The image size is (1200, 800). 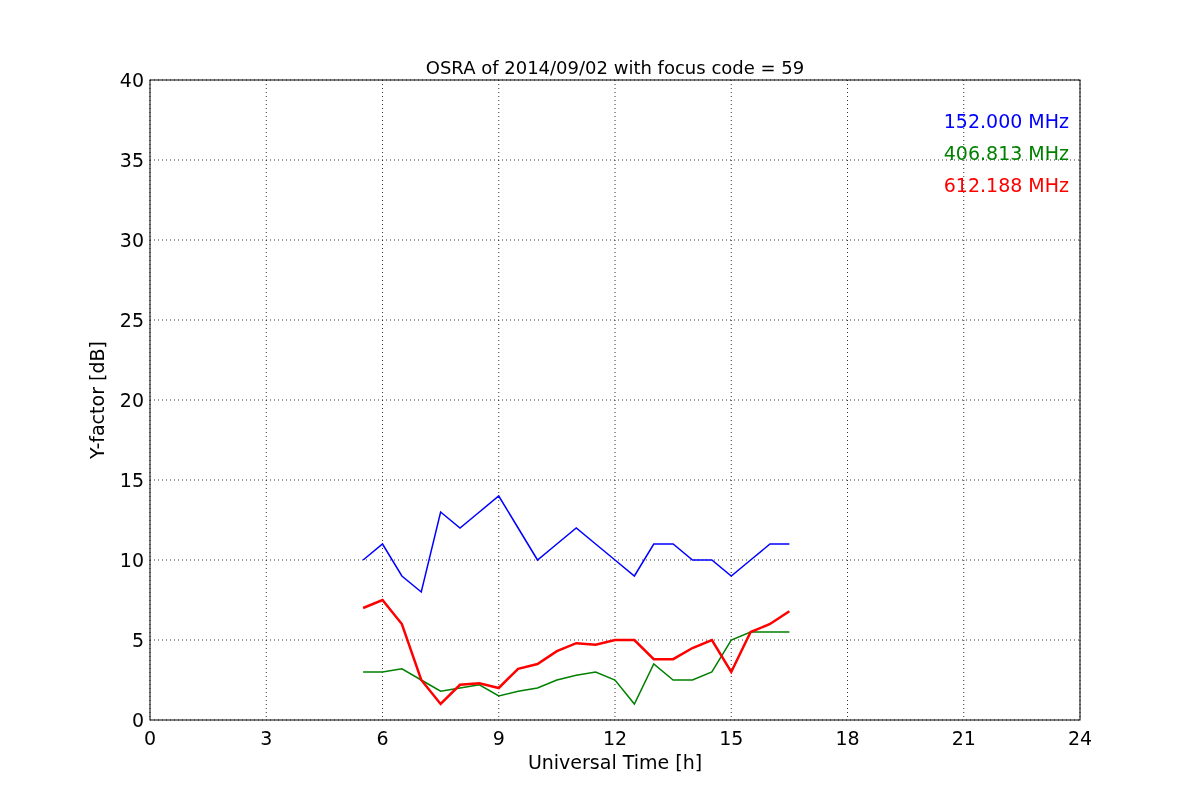 What do you see at coordinates (137, 640) in the screenshot?
I see `y-tick-label: 5` at bounding box center [137, 640].